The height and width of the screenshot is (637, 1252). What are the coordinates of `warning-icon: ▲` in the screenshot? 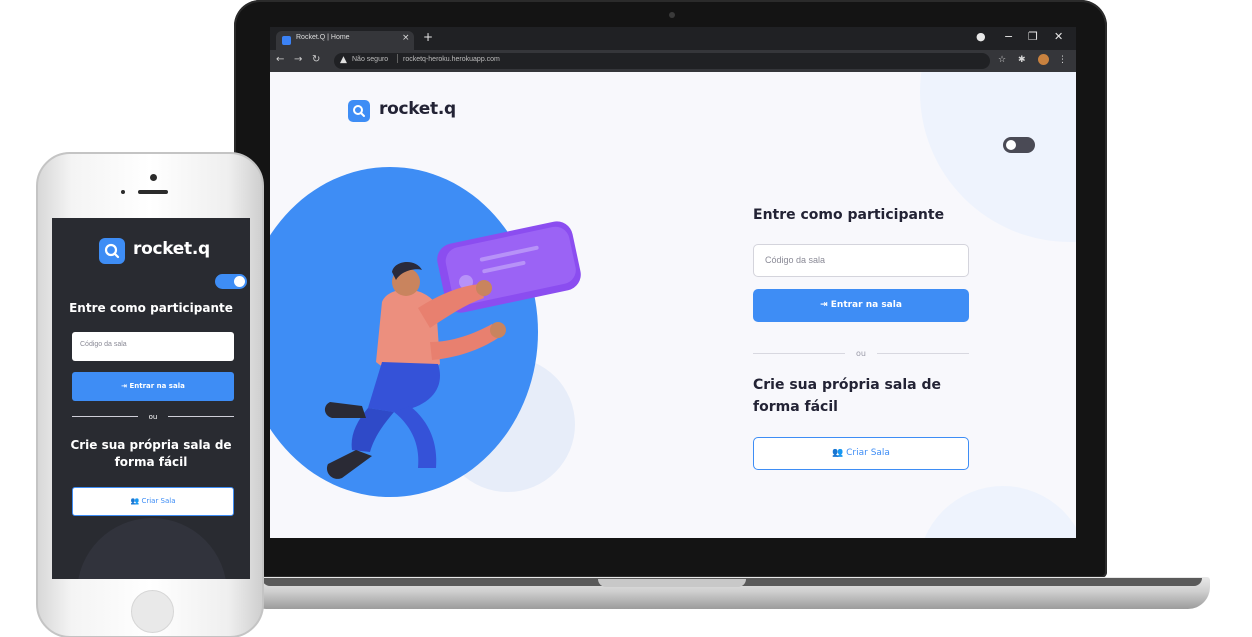 It's located at (343, 60).